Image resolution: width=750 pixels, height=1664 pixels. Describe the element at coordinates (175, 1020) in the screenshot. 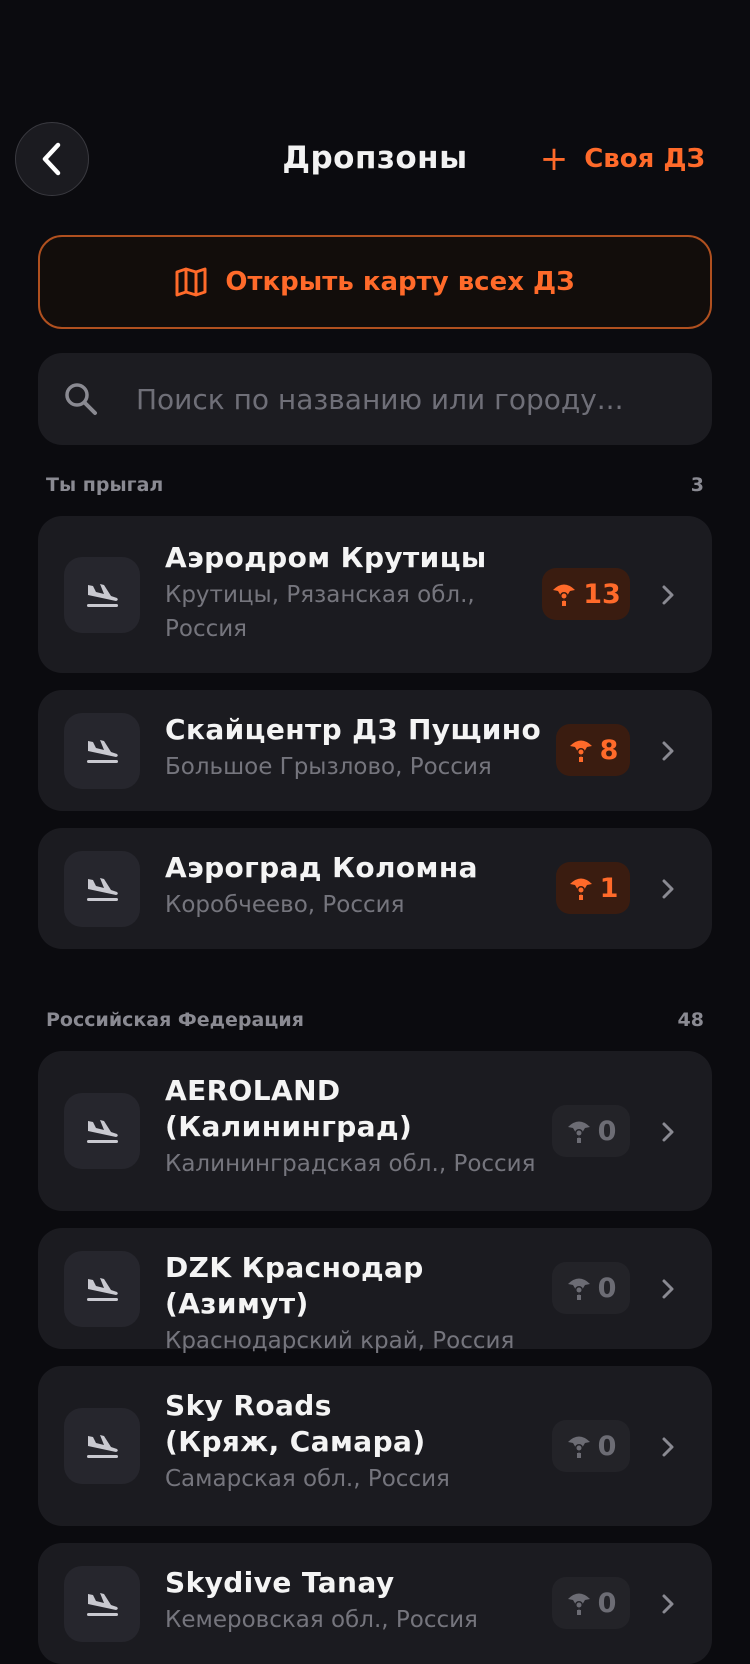

I see `section-title: Российская Федерация` at that location.